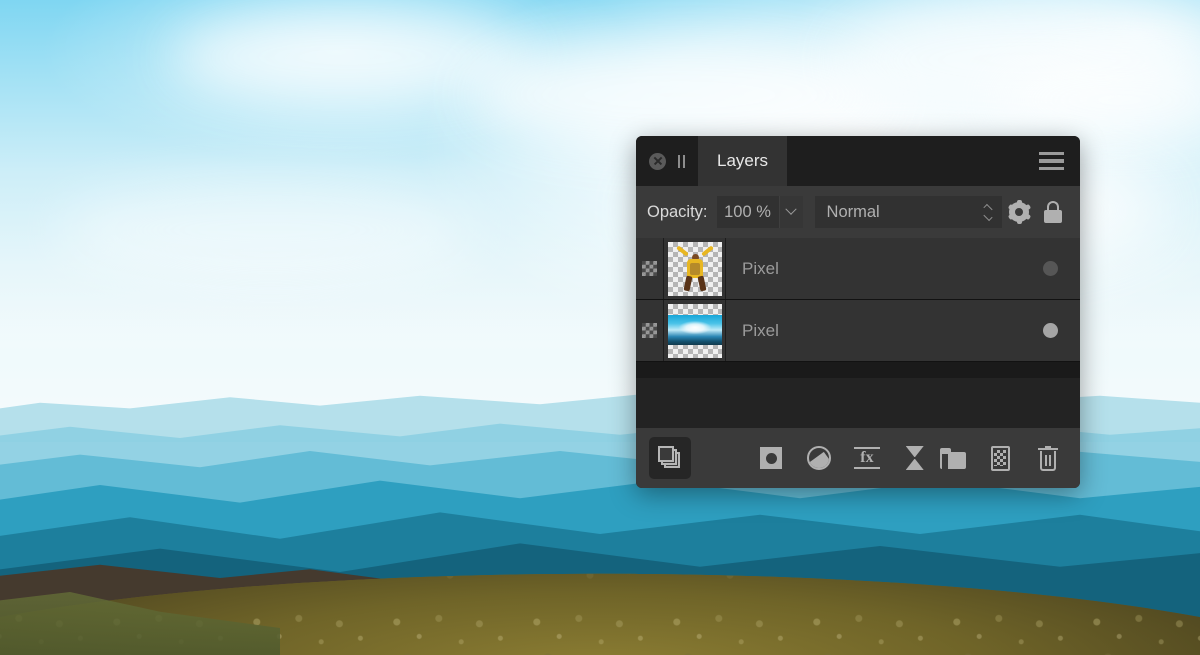 This screenshot has width=1200, height=655. I want to click on sky-panorama-thumbnail, so click(694, 330).